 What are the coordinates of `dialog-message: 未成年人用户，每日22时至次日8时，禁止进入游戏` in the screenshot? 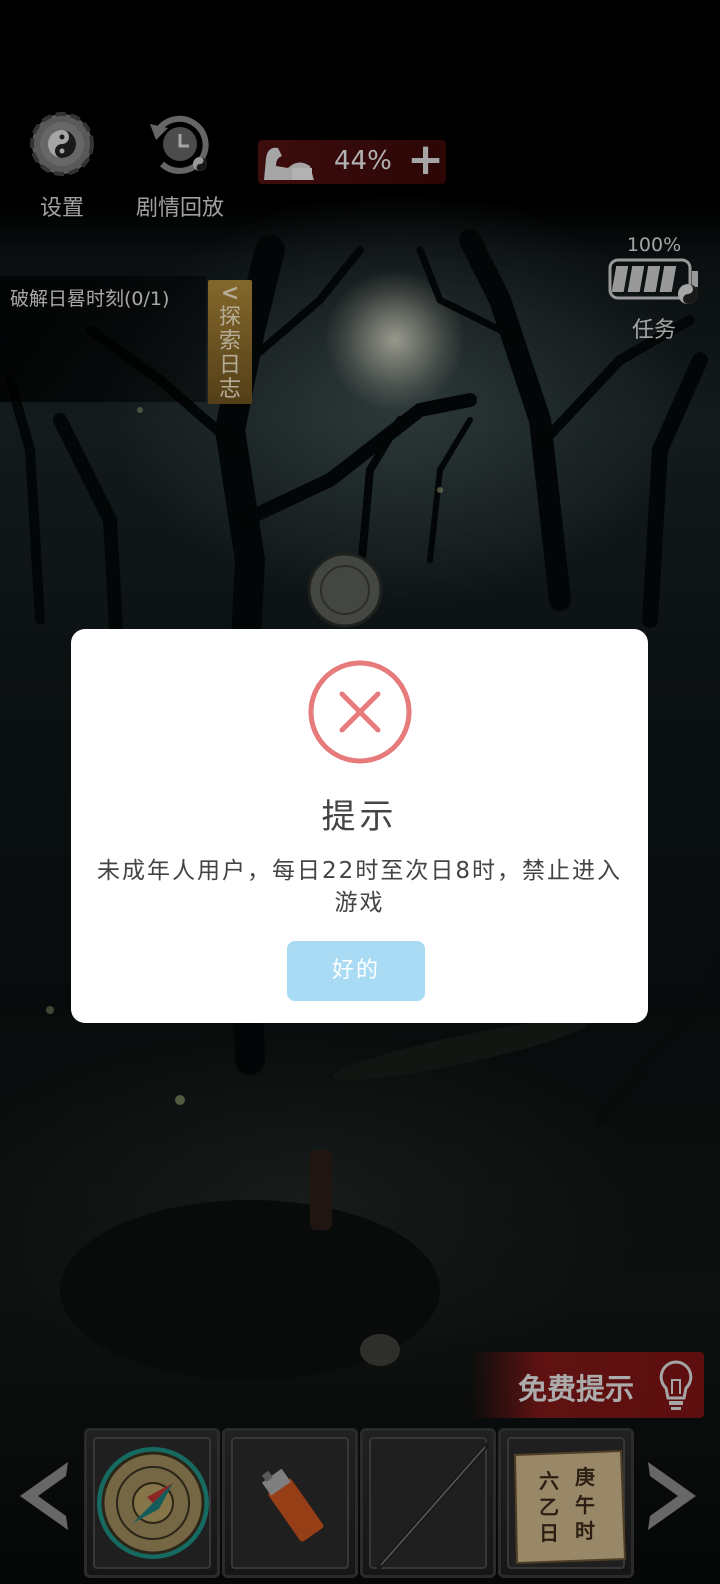 It's located at (359, 887).